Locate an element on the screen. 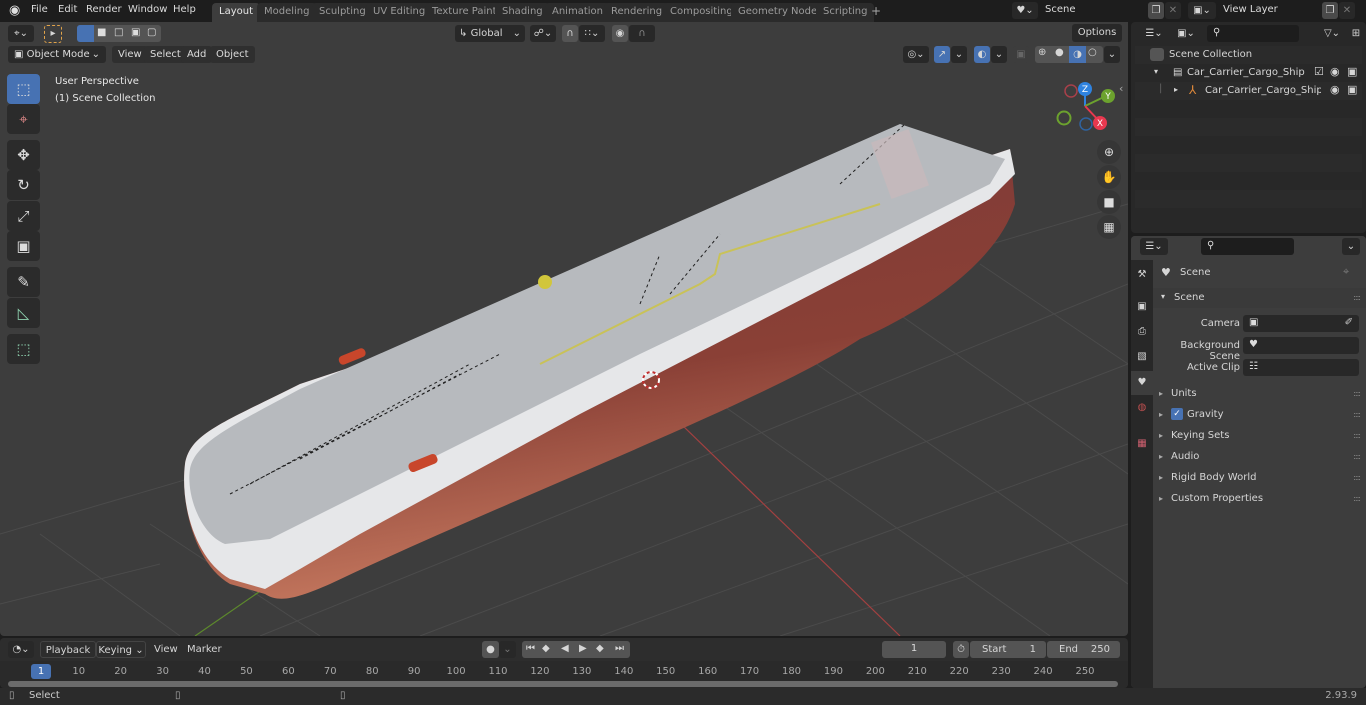 Image resolution: width=1366 pixels, height=705 pixels. menu-edit: Edit is located at coordinates (67, 9).